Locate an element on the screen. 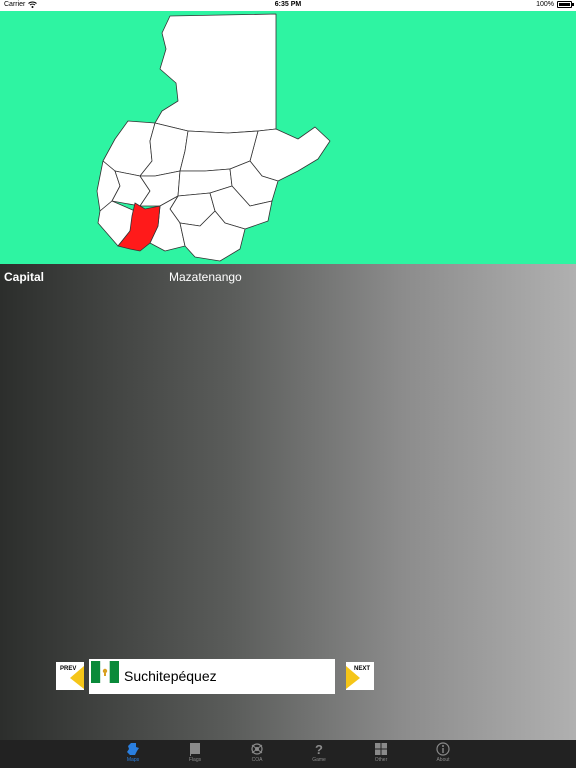 This screenshot has width=576, height=768. prev-button: PREV is located at coordinates (70, 676).